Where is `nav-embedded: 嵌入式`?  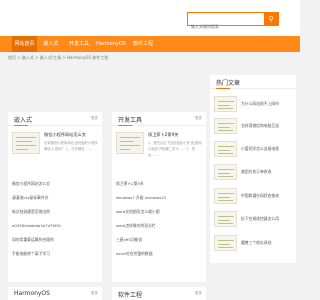
nav-embedded: 嵌入式 is located at coordinates (51, 44).